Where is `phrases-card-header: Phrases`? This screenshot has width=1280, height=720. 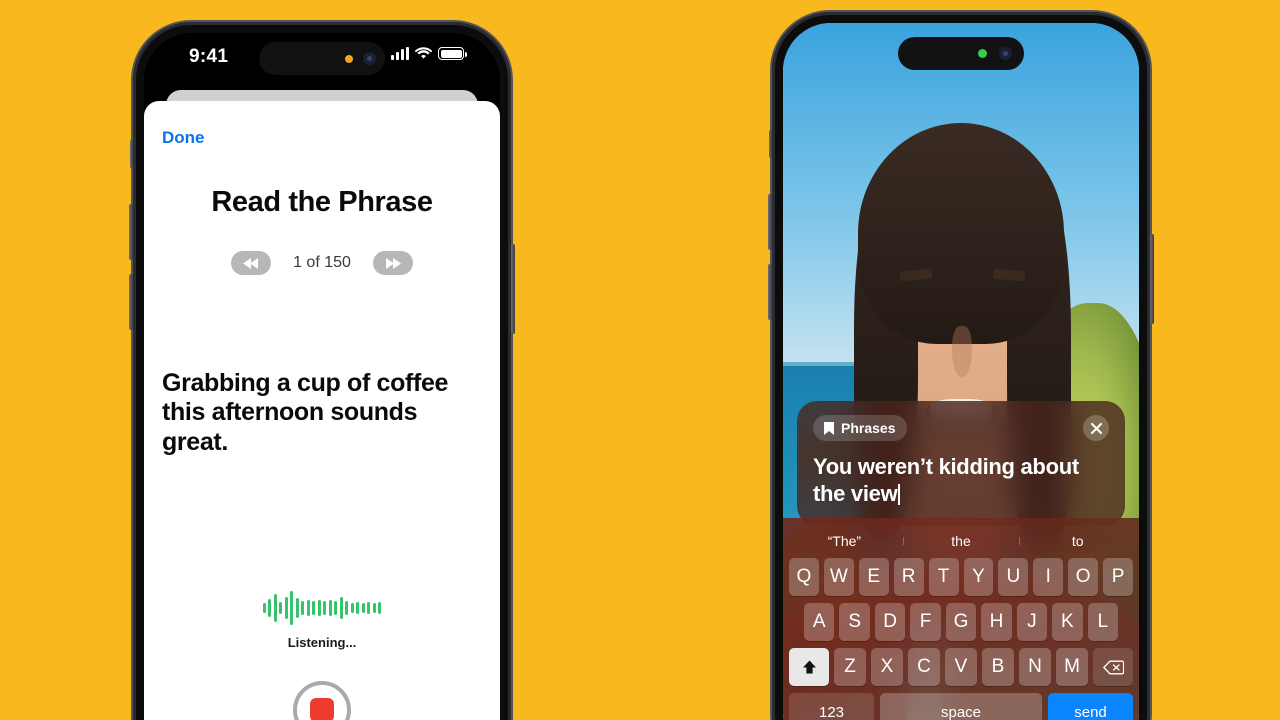
phrases-card-header: Phrases is located at coordinates (961, 428).